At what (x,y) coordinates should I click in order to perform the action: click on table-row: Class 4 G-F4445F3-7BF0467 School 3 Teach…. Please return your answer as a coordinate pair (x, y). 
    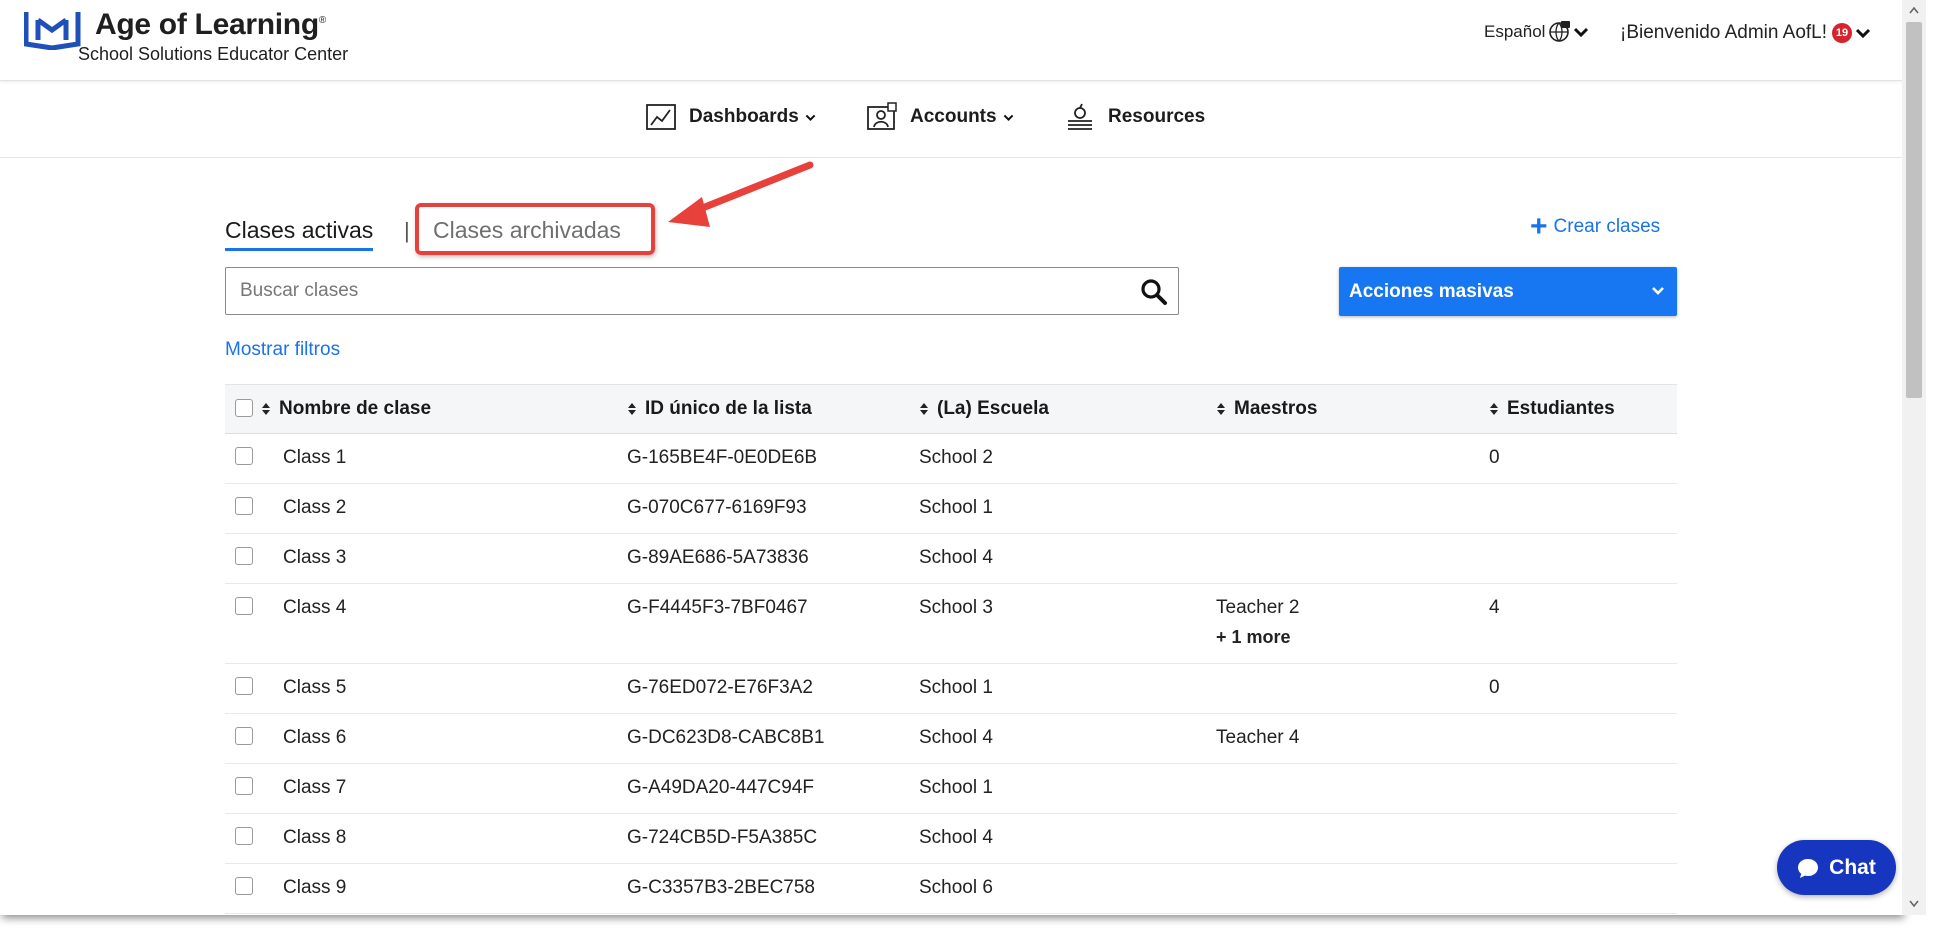
    Looking at the image, I should click on (951, 624).